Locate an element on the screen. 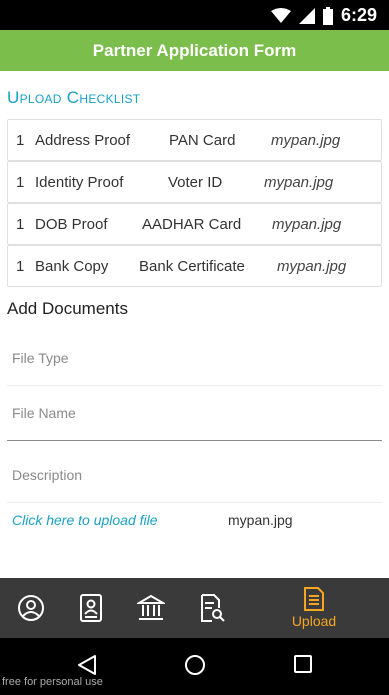 The width and height of the screenshot is (389, 695). bottom-nav: Upload is located at coordinates (194, 608).